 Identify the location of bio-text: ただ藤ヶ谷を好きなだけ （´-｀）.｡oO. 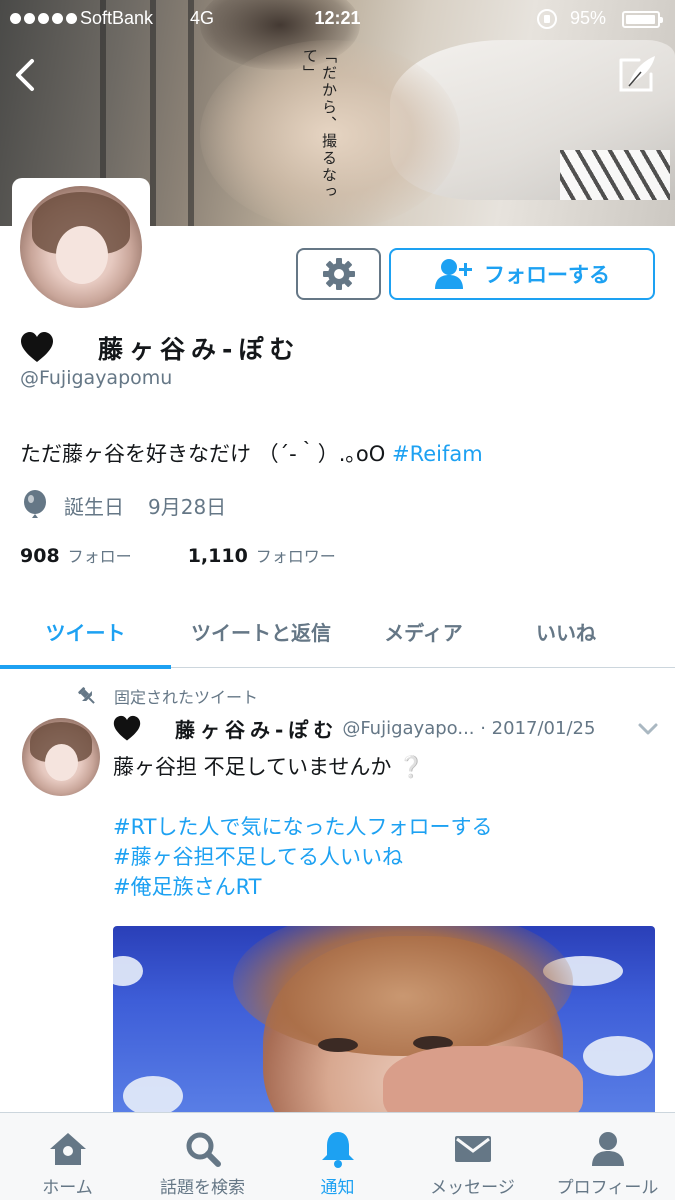
(206, 454).